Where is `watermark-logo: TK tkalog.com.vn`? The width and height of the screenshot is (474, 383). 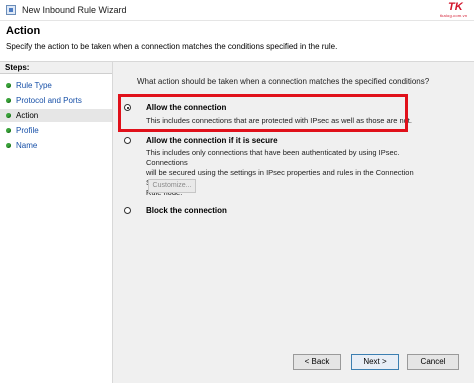
watermark-logo: TK tkalog.com.vn is located at coordinates (456, 10).